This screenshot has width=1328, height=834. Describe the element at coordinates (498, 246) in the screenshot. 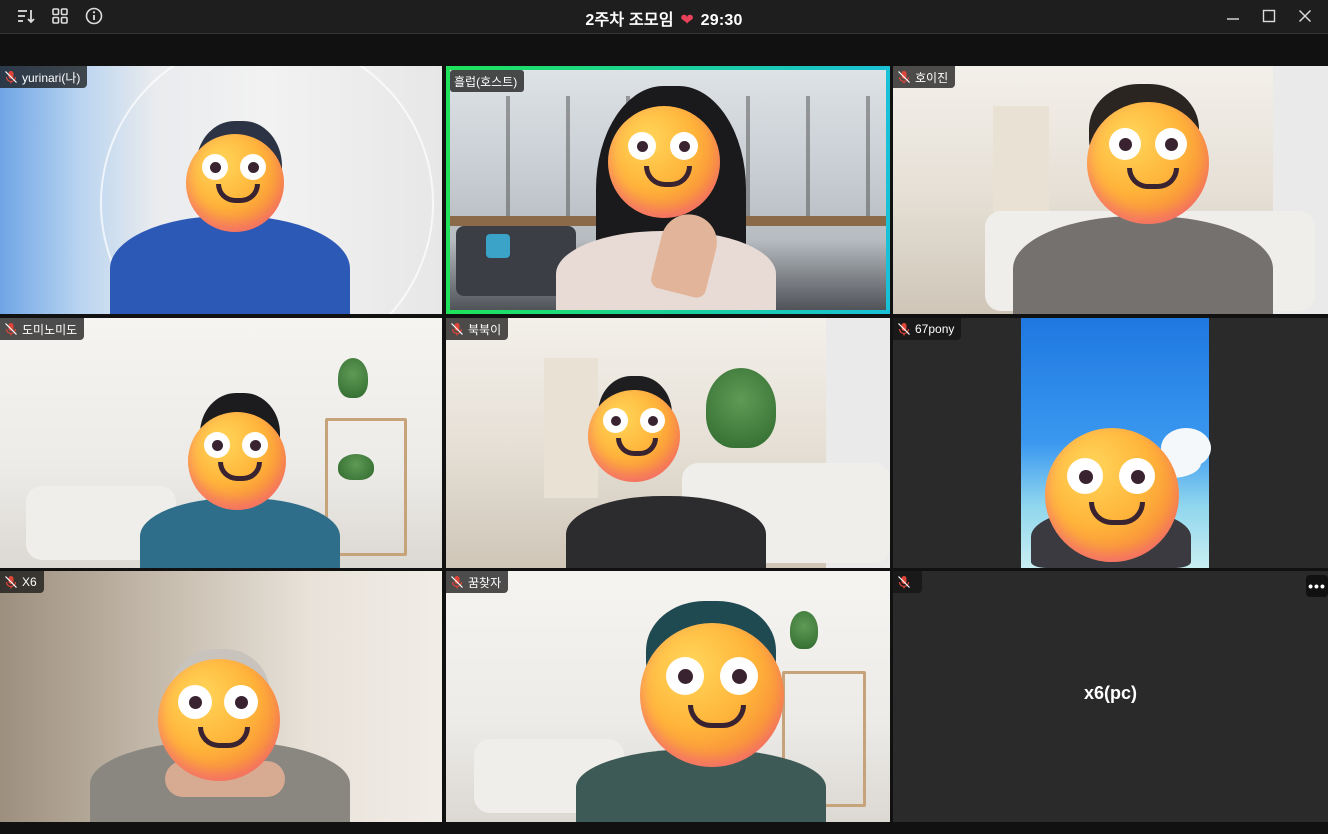

I see `pillow-decoration` at that location.